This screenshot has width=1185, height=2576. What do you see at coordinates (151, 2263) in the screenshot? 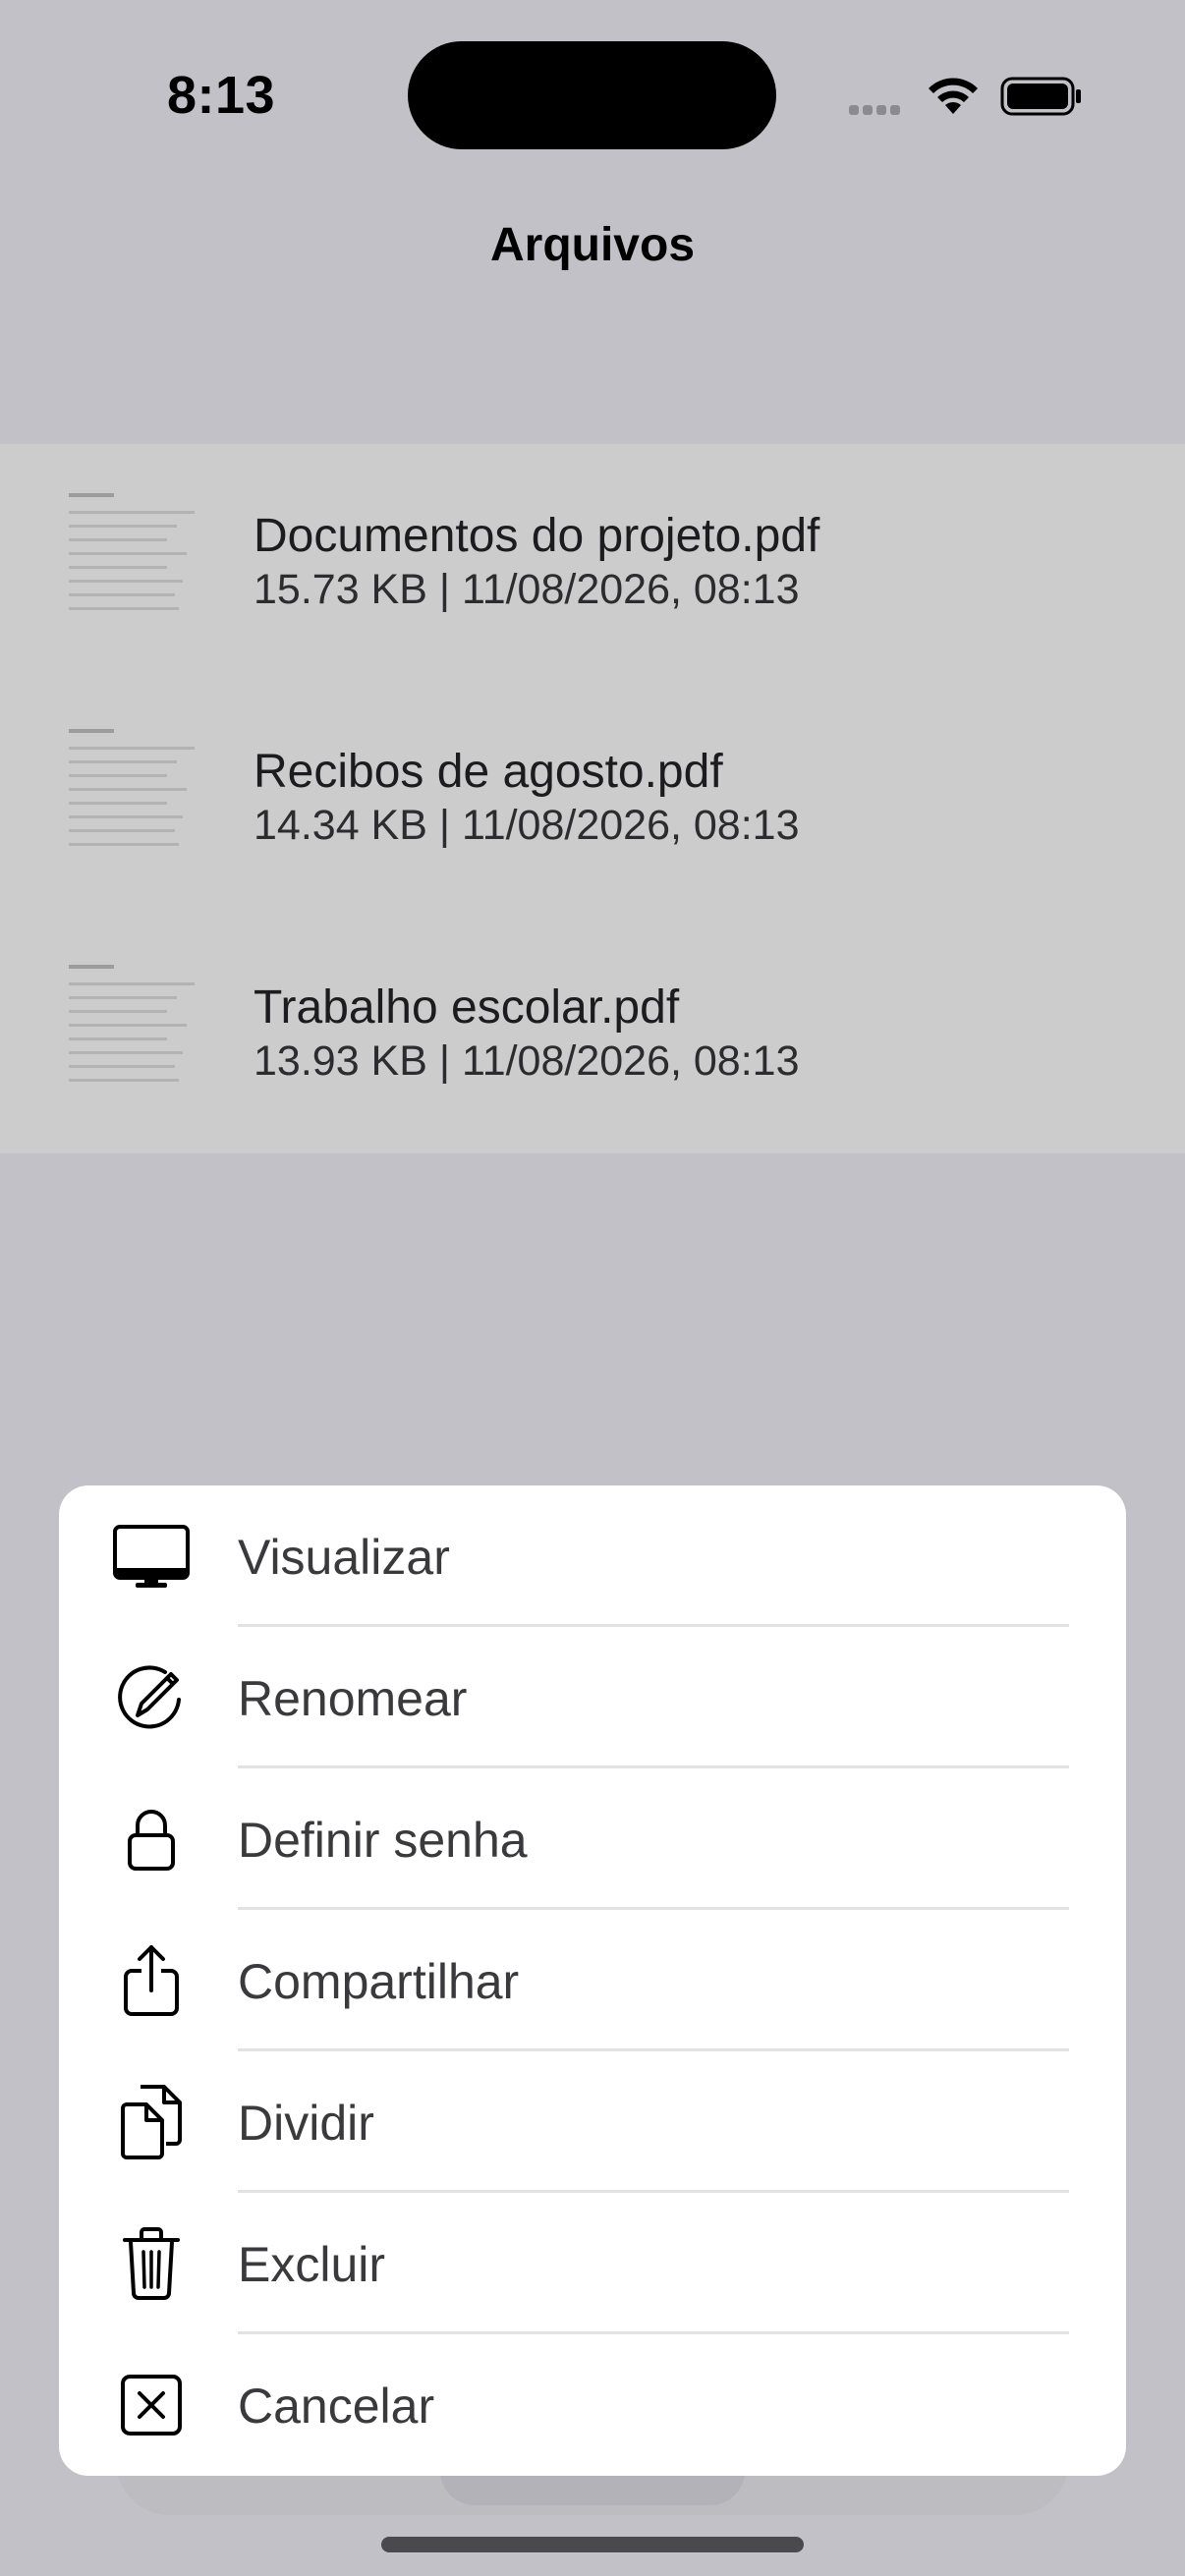
I see `trash-icon` at bounding box center [151, 2263].